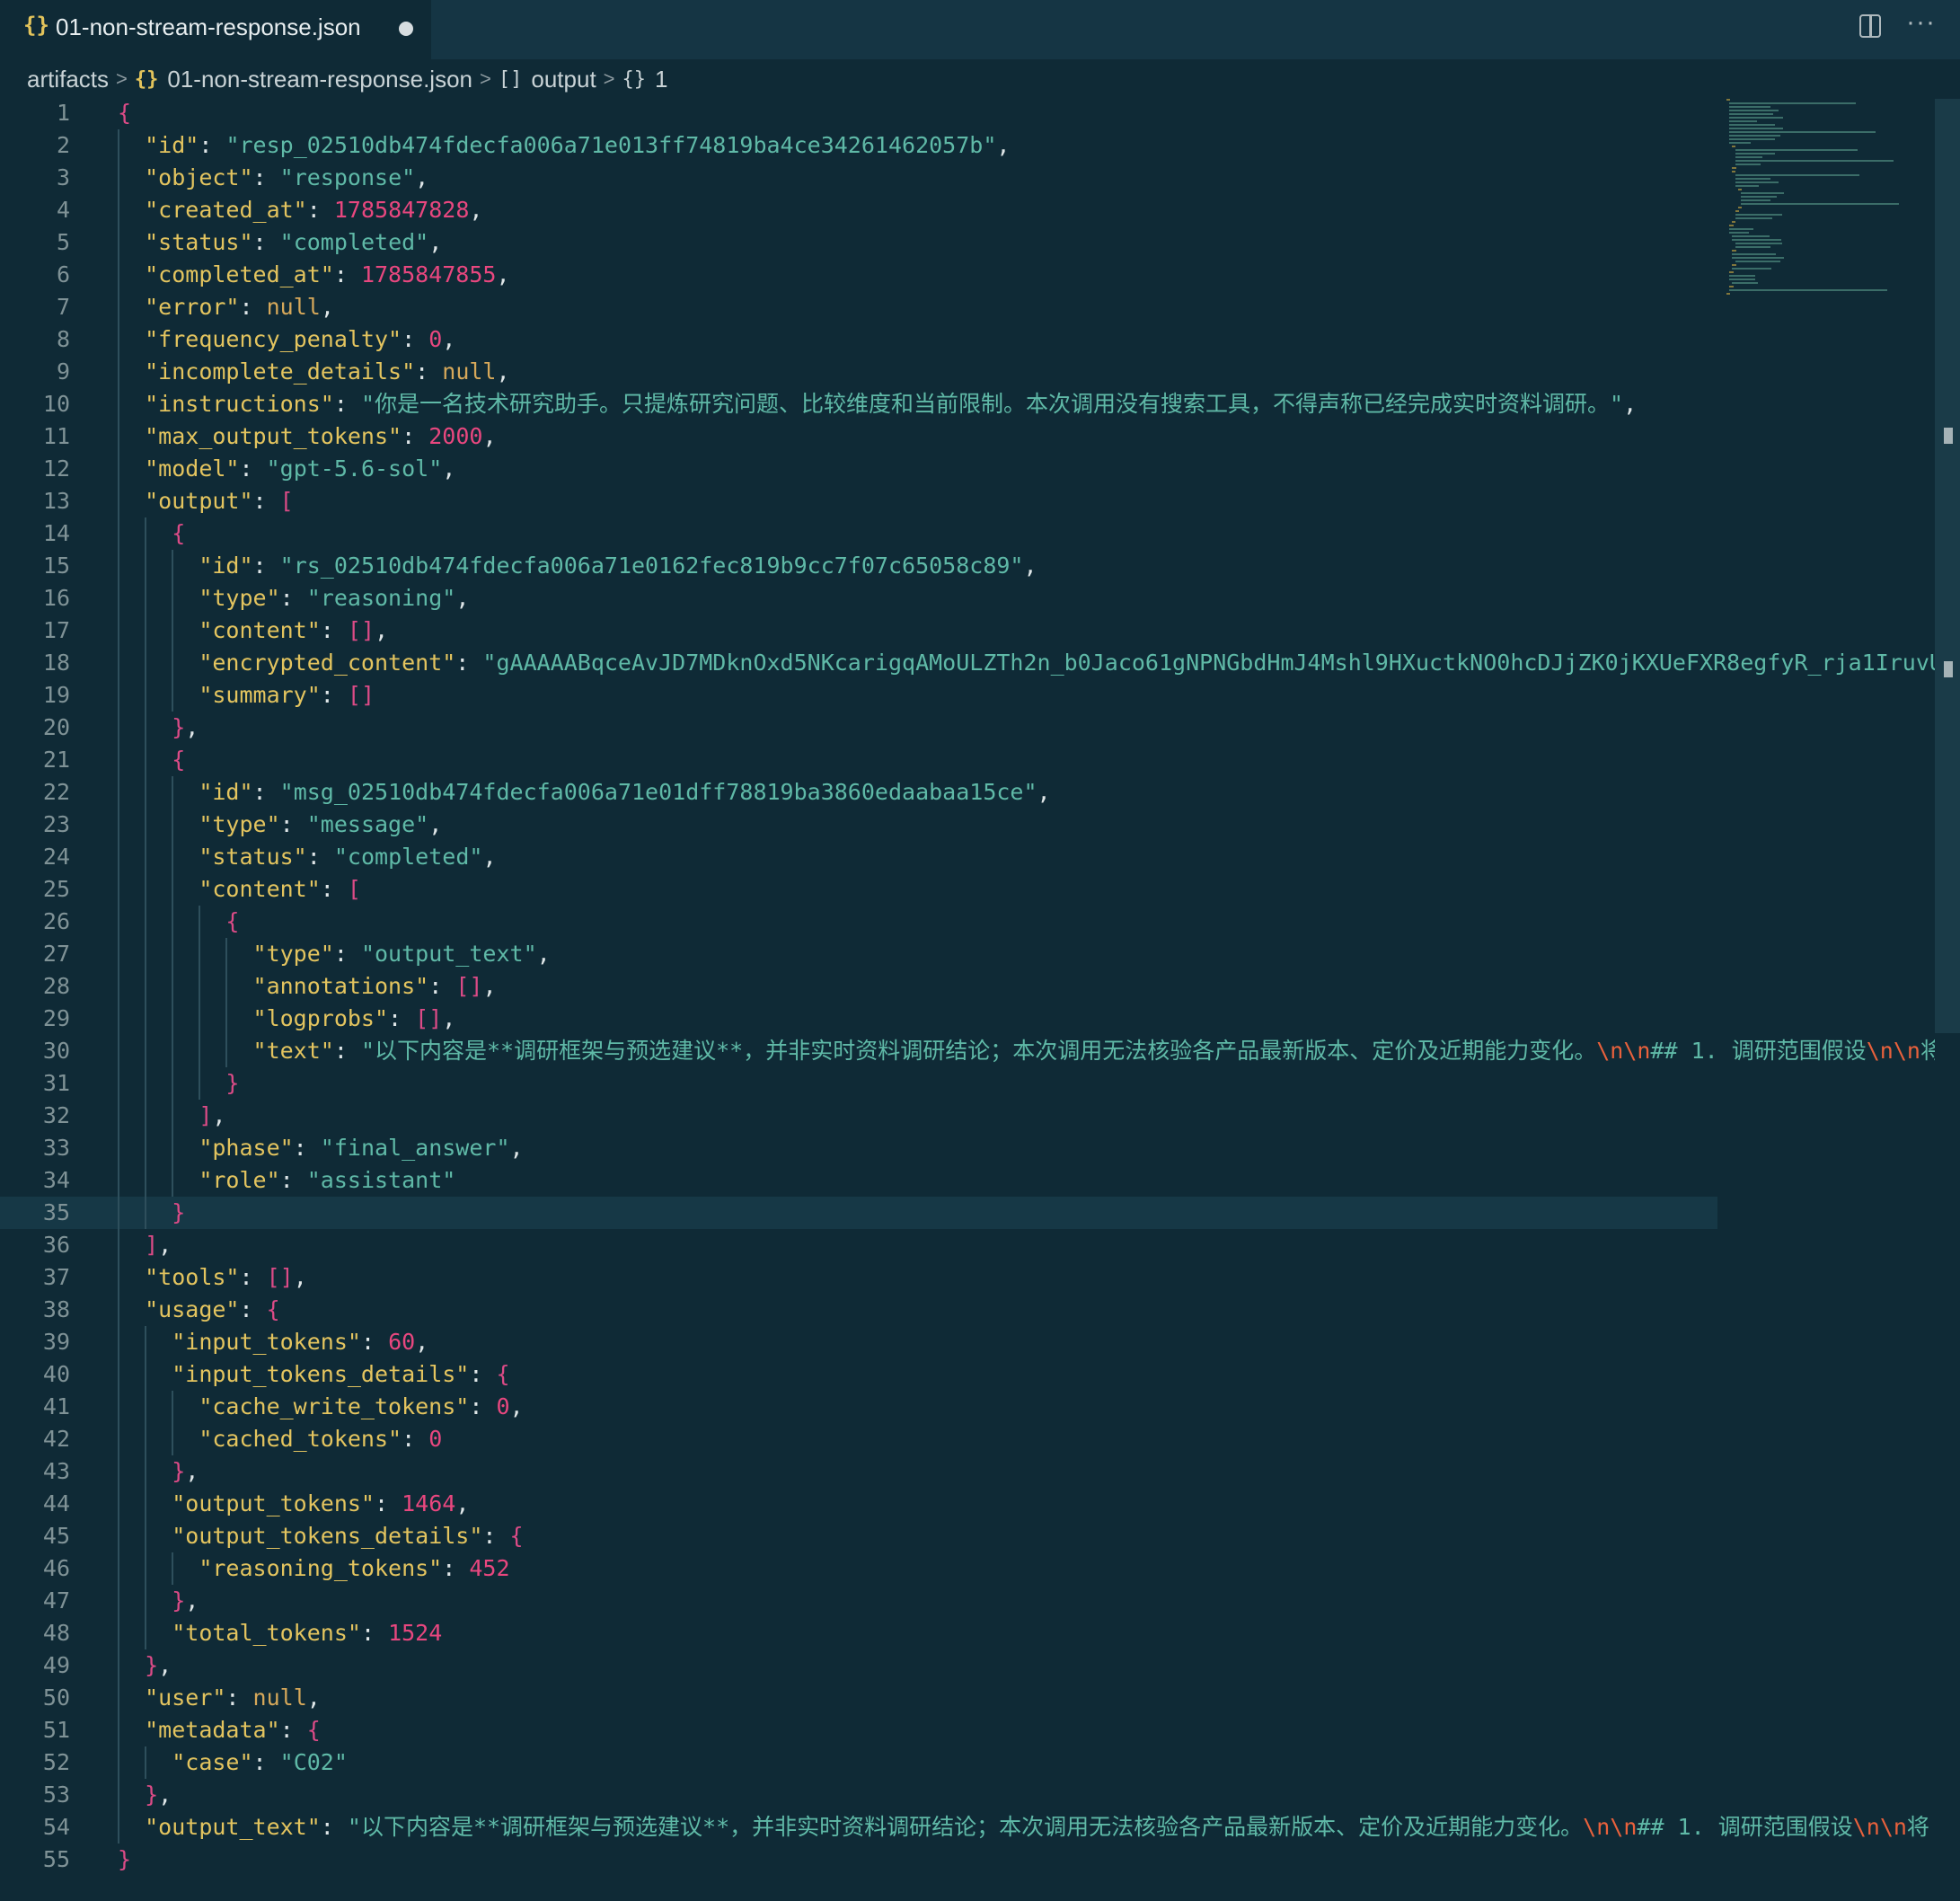 The height and width of the screenshot is (1901, 1960). What do you see at coordinates (300, 468) in the screenshot?
I see `line-content: "model": "gpt-5.6-sol",` at bounding box center [300, 468].